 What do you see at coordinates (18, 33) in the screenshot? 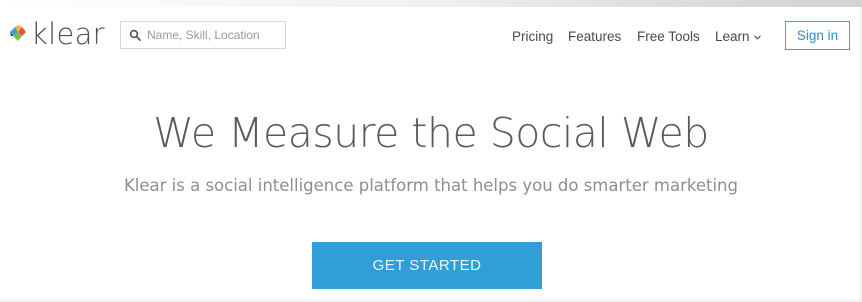
I see `klear-logo-icon` at bounding box center [18, 33].